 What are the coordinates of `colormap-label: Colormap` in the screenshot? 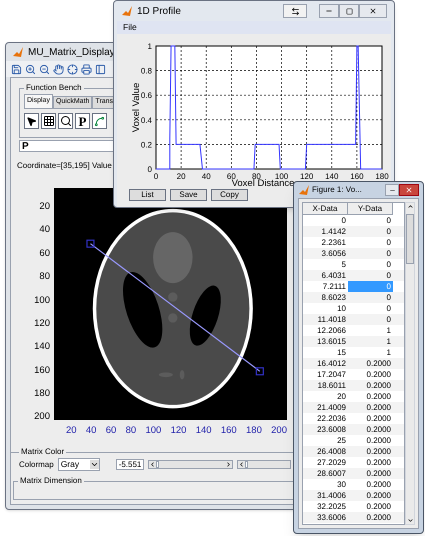 It's located at (36, 464).